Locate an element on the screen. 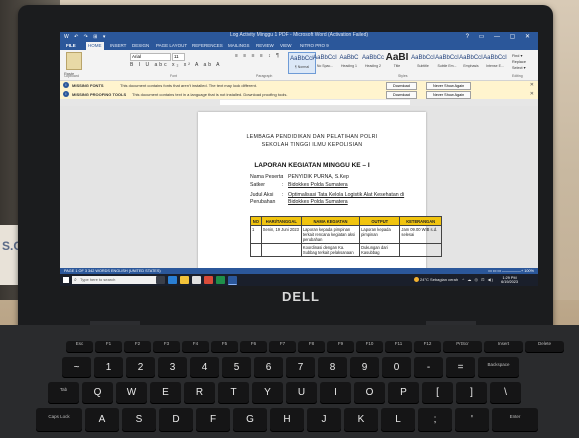  taskbar-search: ⌕ Type here to search is located at coordinates (116, 280).